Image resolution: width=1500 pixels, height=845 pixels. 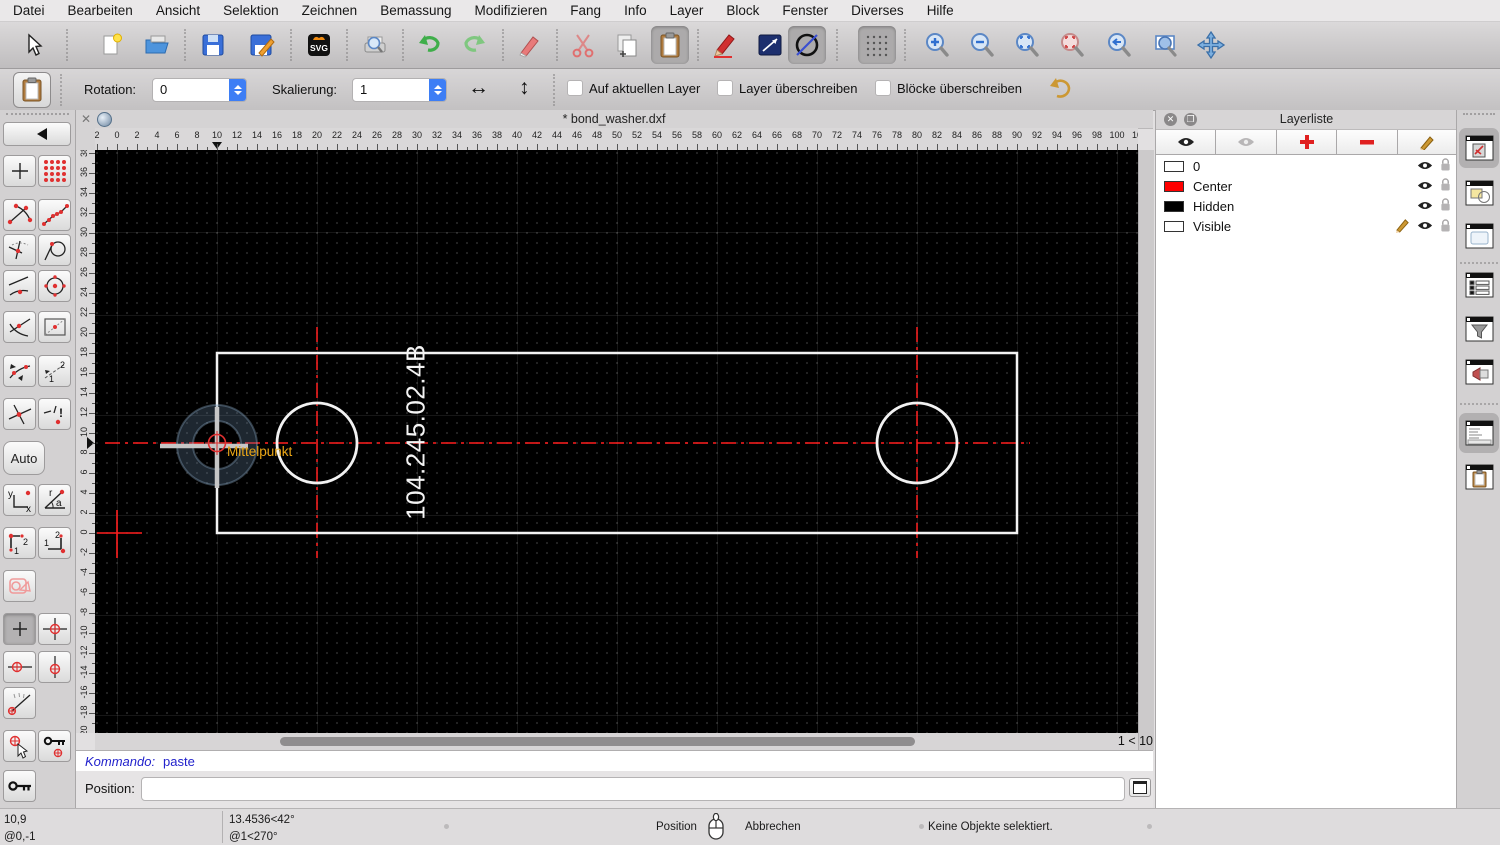 What do you see at coordinates (940, 10) in the screenshot?
I see `menu-hilfe: Hilfe` at bounding box center [940, 10].